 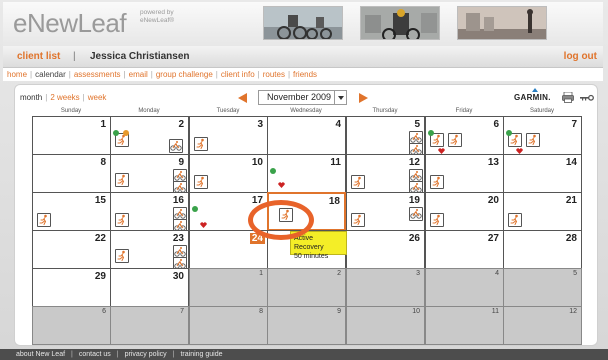 What do you see at coordinates (149, 135) in the screenshot?
I see `calendar-day: 2` at bounding box center [149, 135].